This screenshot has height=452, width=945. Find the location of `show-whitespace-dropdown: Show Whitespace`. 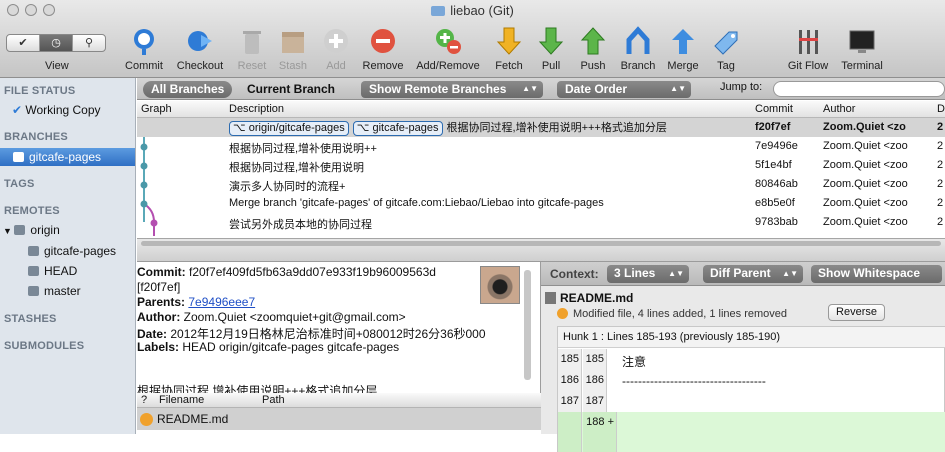

show-whitespace-dropdown: Show Whitespace is located at coordinates (876, 274).